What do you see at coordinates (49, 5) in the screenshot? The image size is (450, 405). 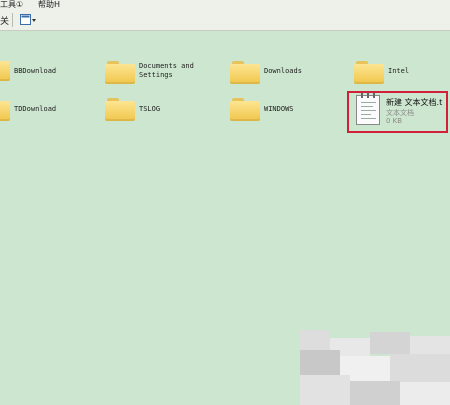 I see `menu-help: 帮助H` at bounding box center [49, 5].